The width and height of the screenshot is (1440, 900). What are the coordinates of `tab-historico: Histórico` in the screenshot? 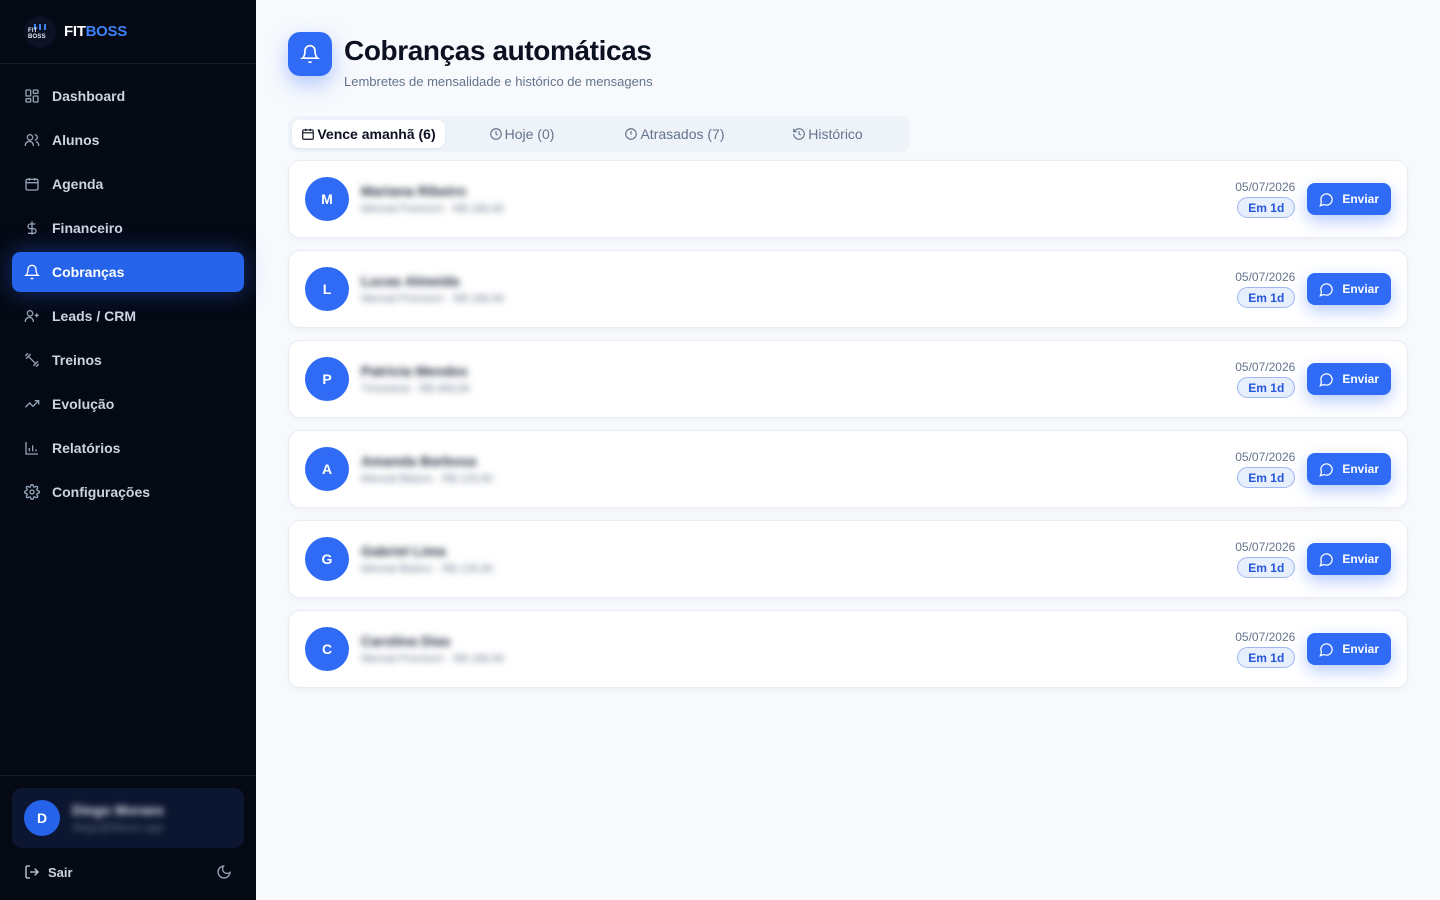 It's located at (827, 134).